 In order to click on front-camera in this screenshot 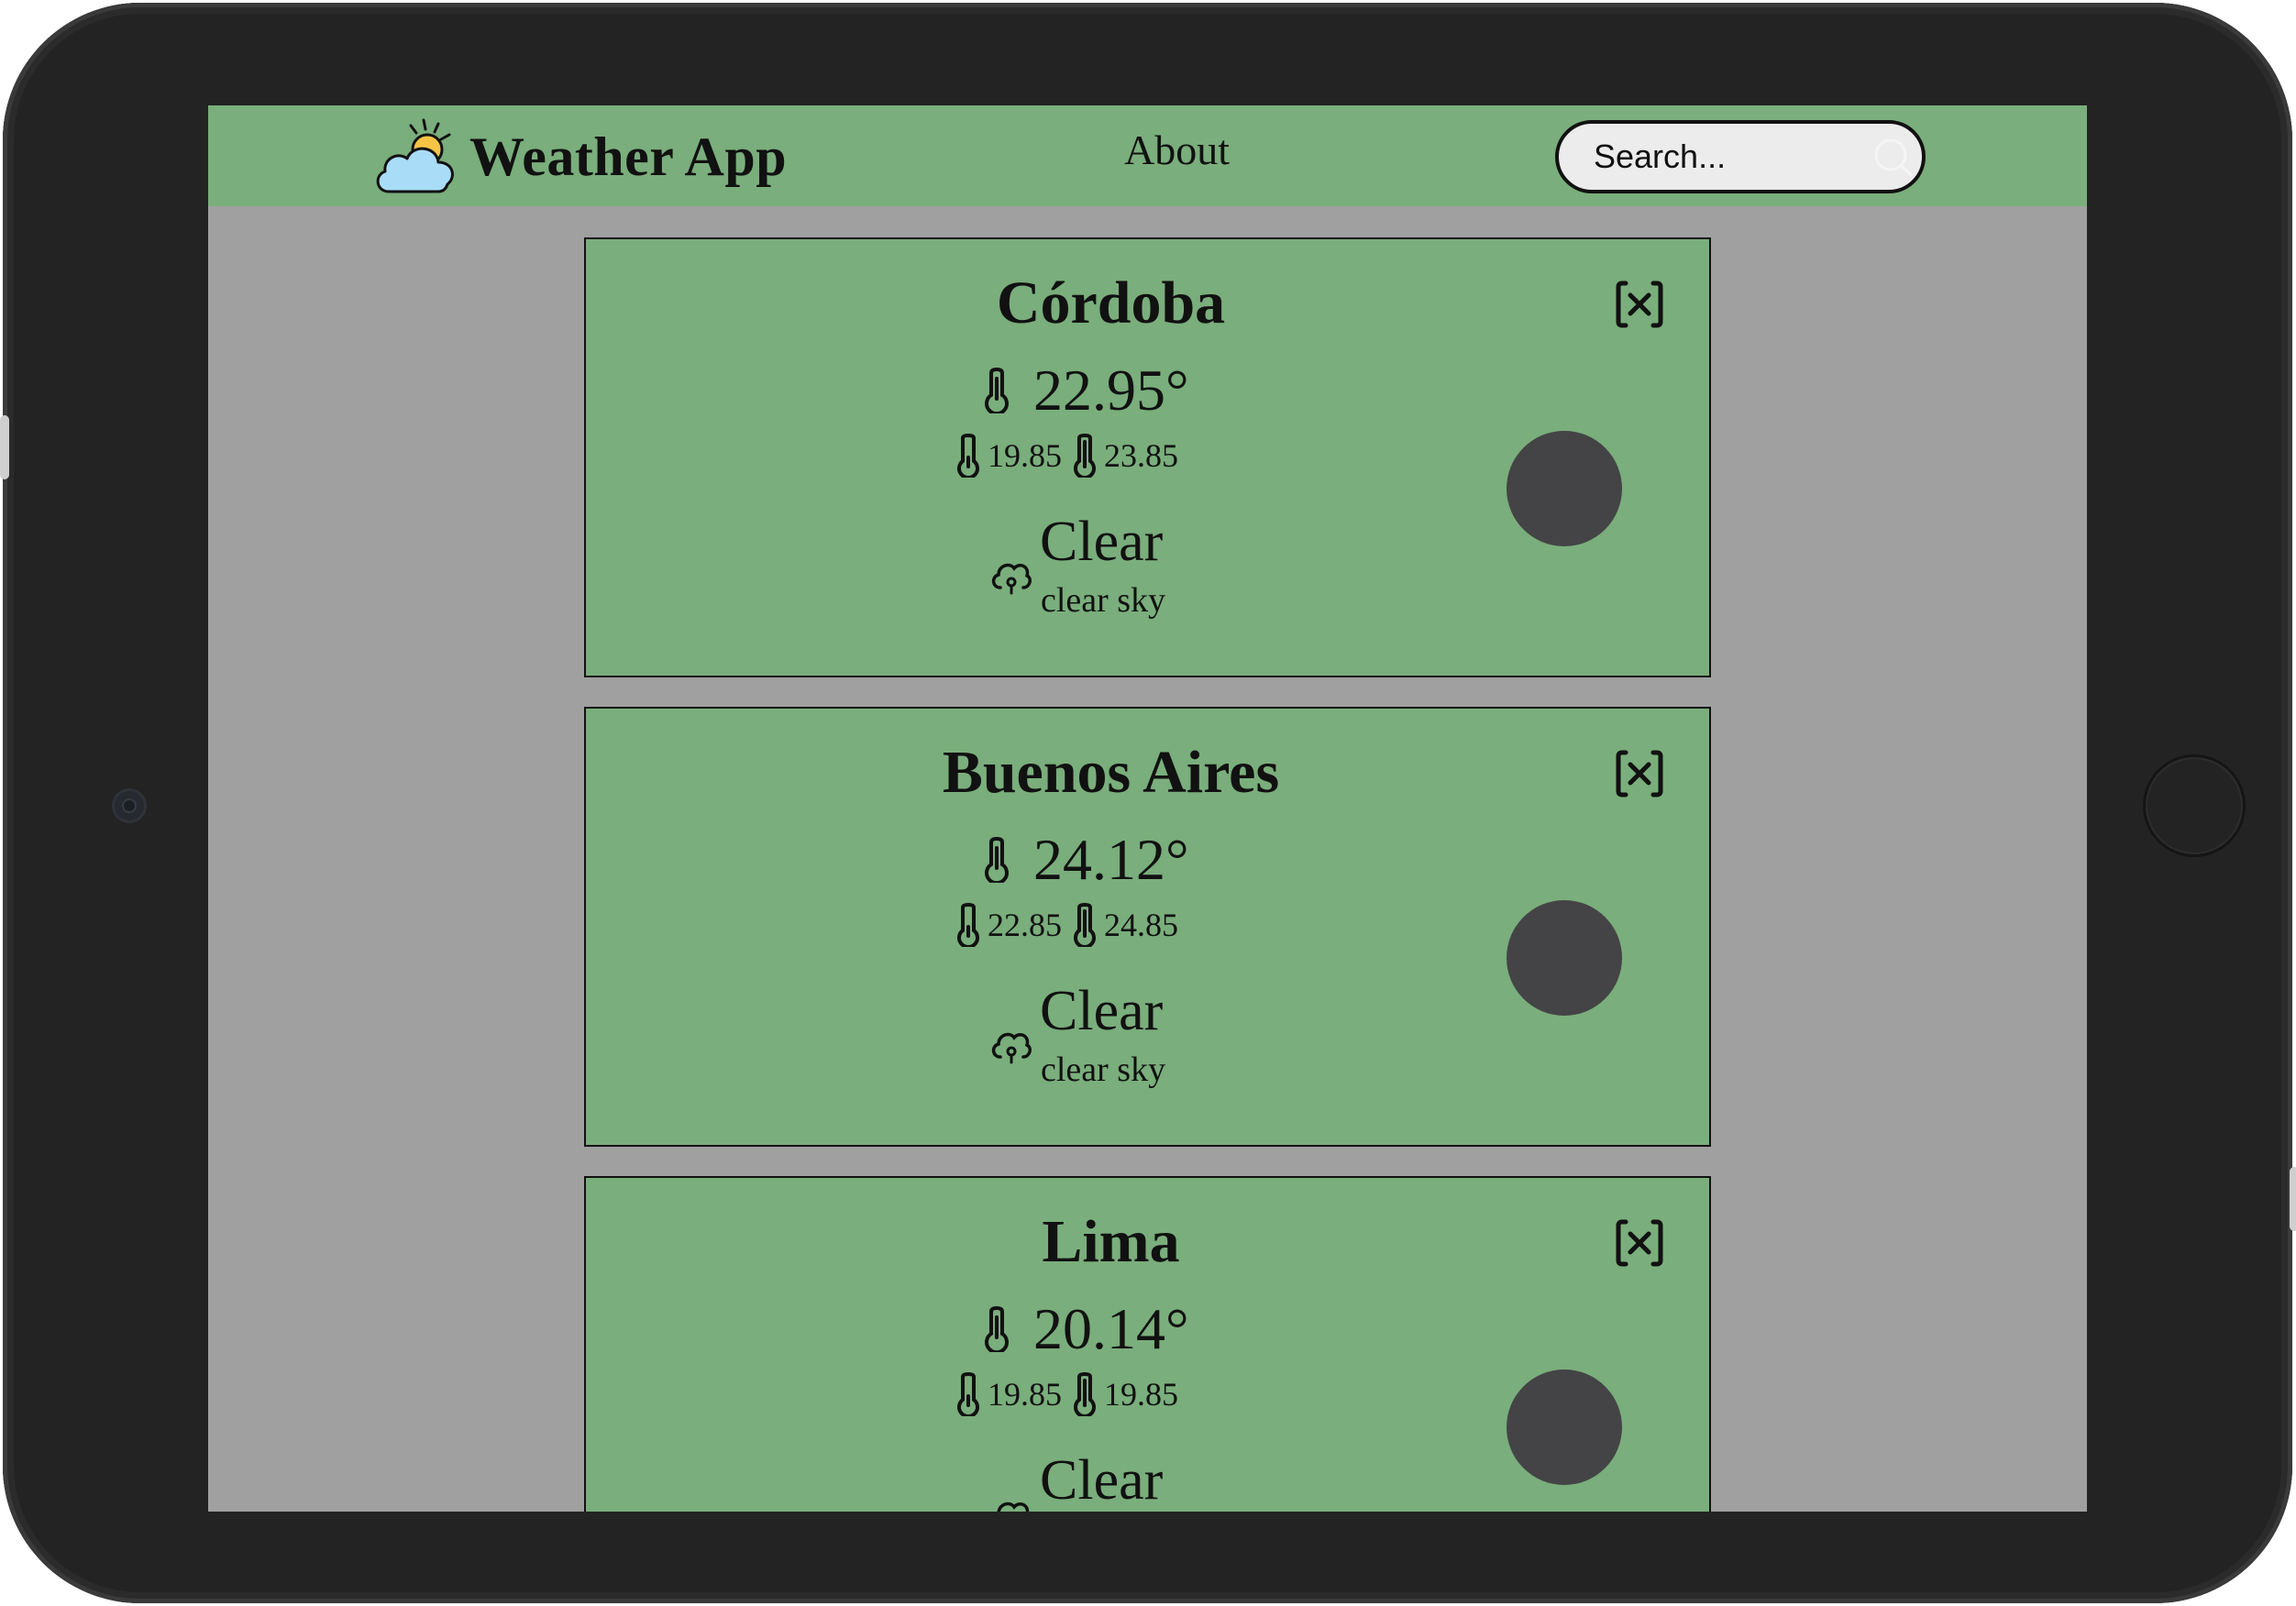, I will do `click(129, 805)`.